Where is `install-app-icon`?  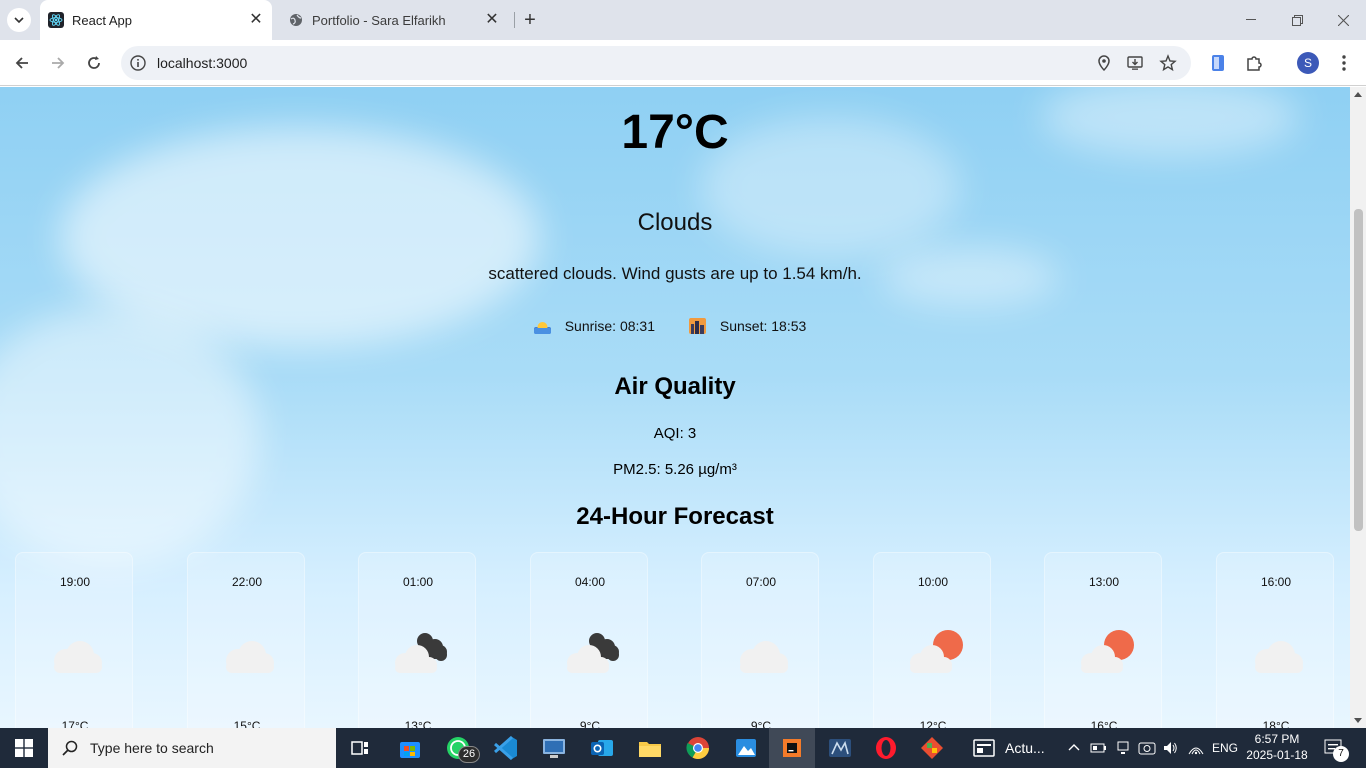 install-app-icon is located at coordinates (1135, 63).